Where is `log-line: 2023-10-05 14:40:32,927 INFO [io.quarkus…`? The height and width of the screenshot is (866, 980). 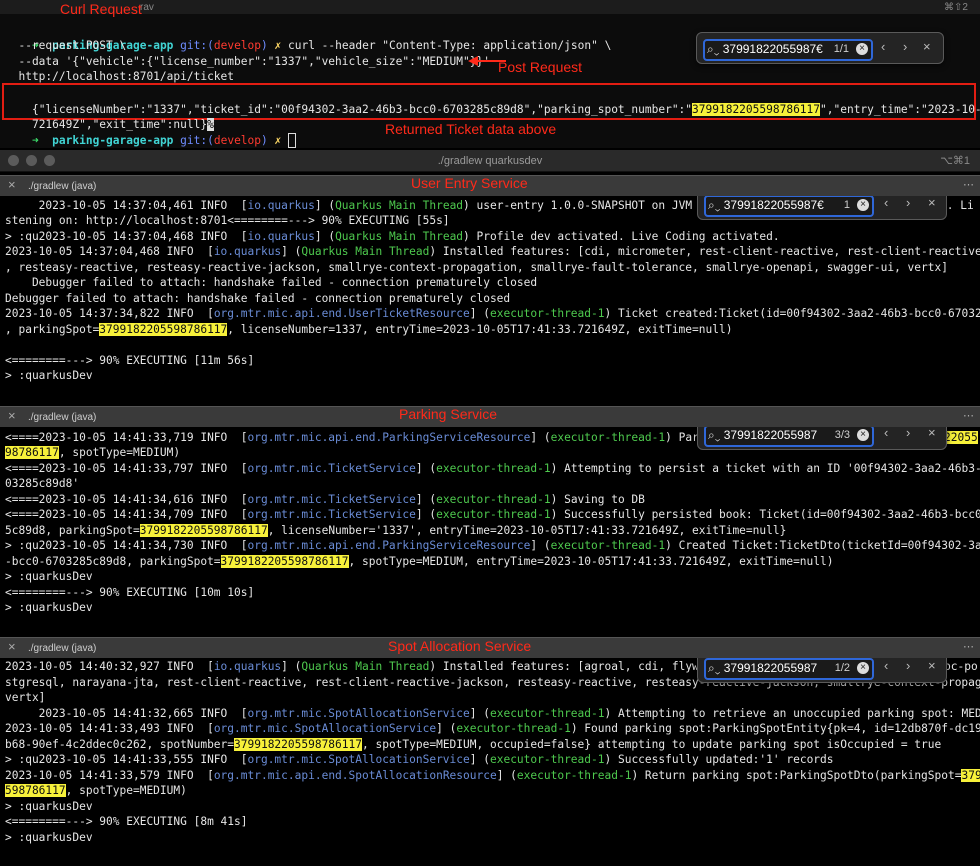
log-line: 2023-10-05 14:40:32,927 INFO [io.quarkus… is located at coordinates (372, 666).